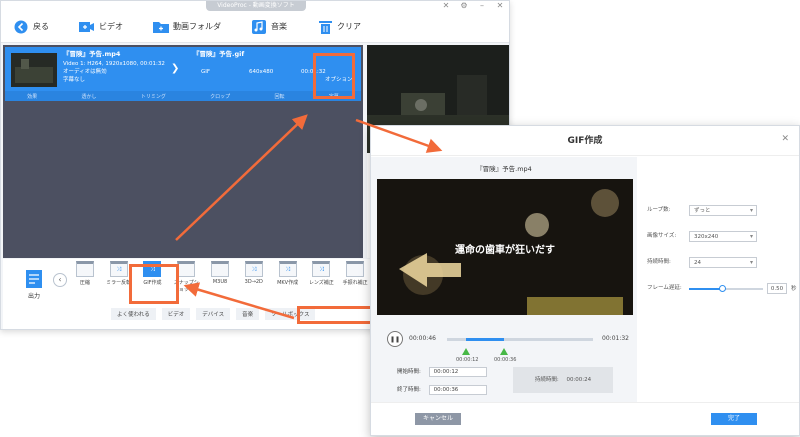 This screenshot has height=437, width=800. I want to click on add-folder-label: 動画フォルダ, so click(197, 26).